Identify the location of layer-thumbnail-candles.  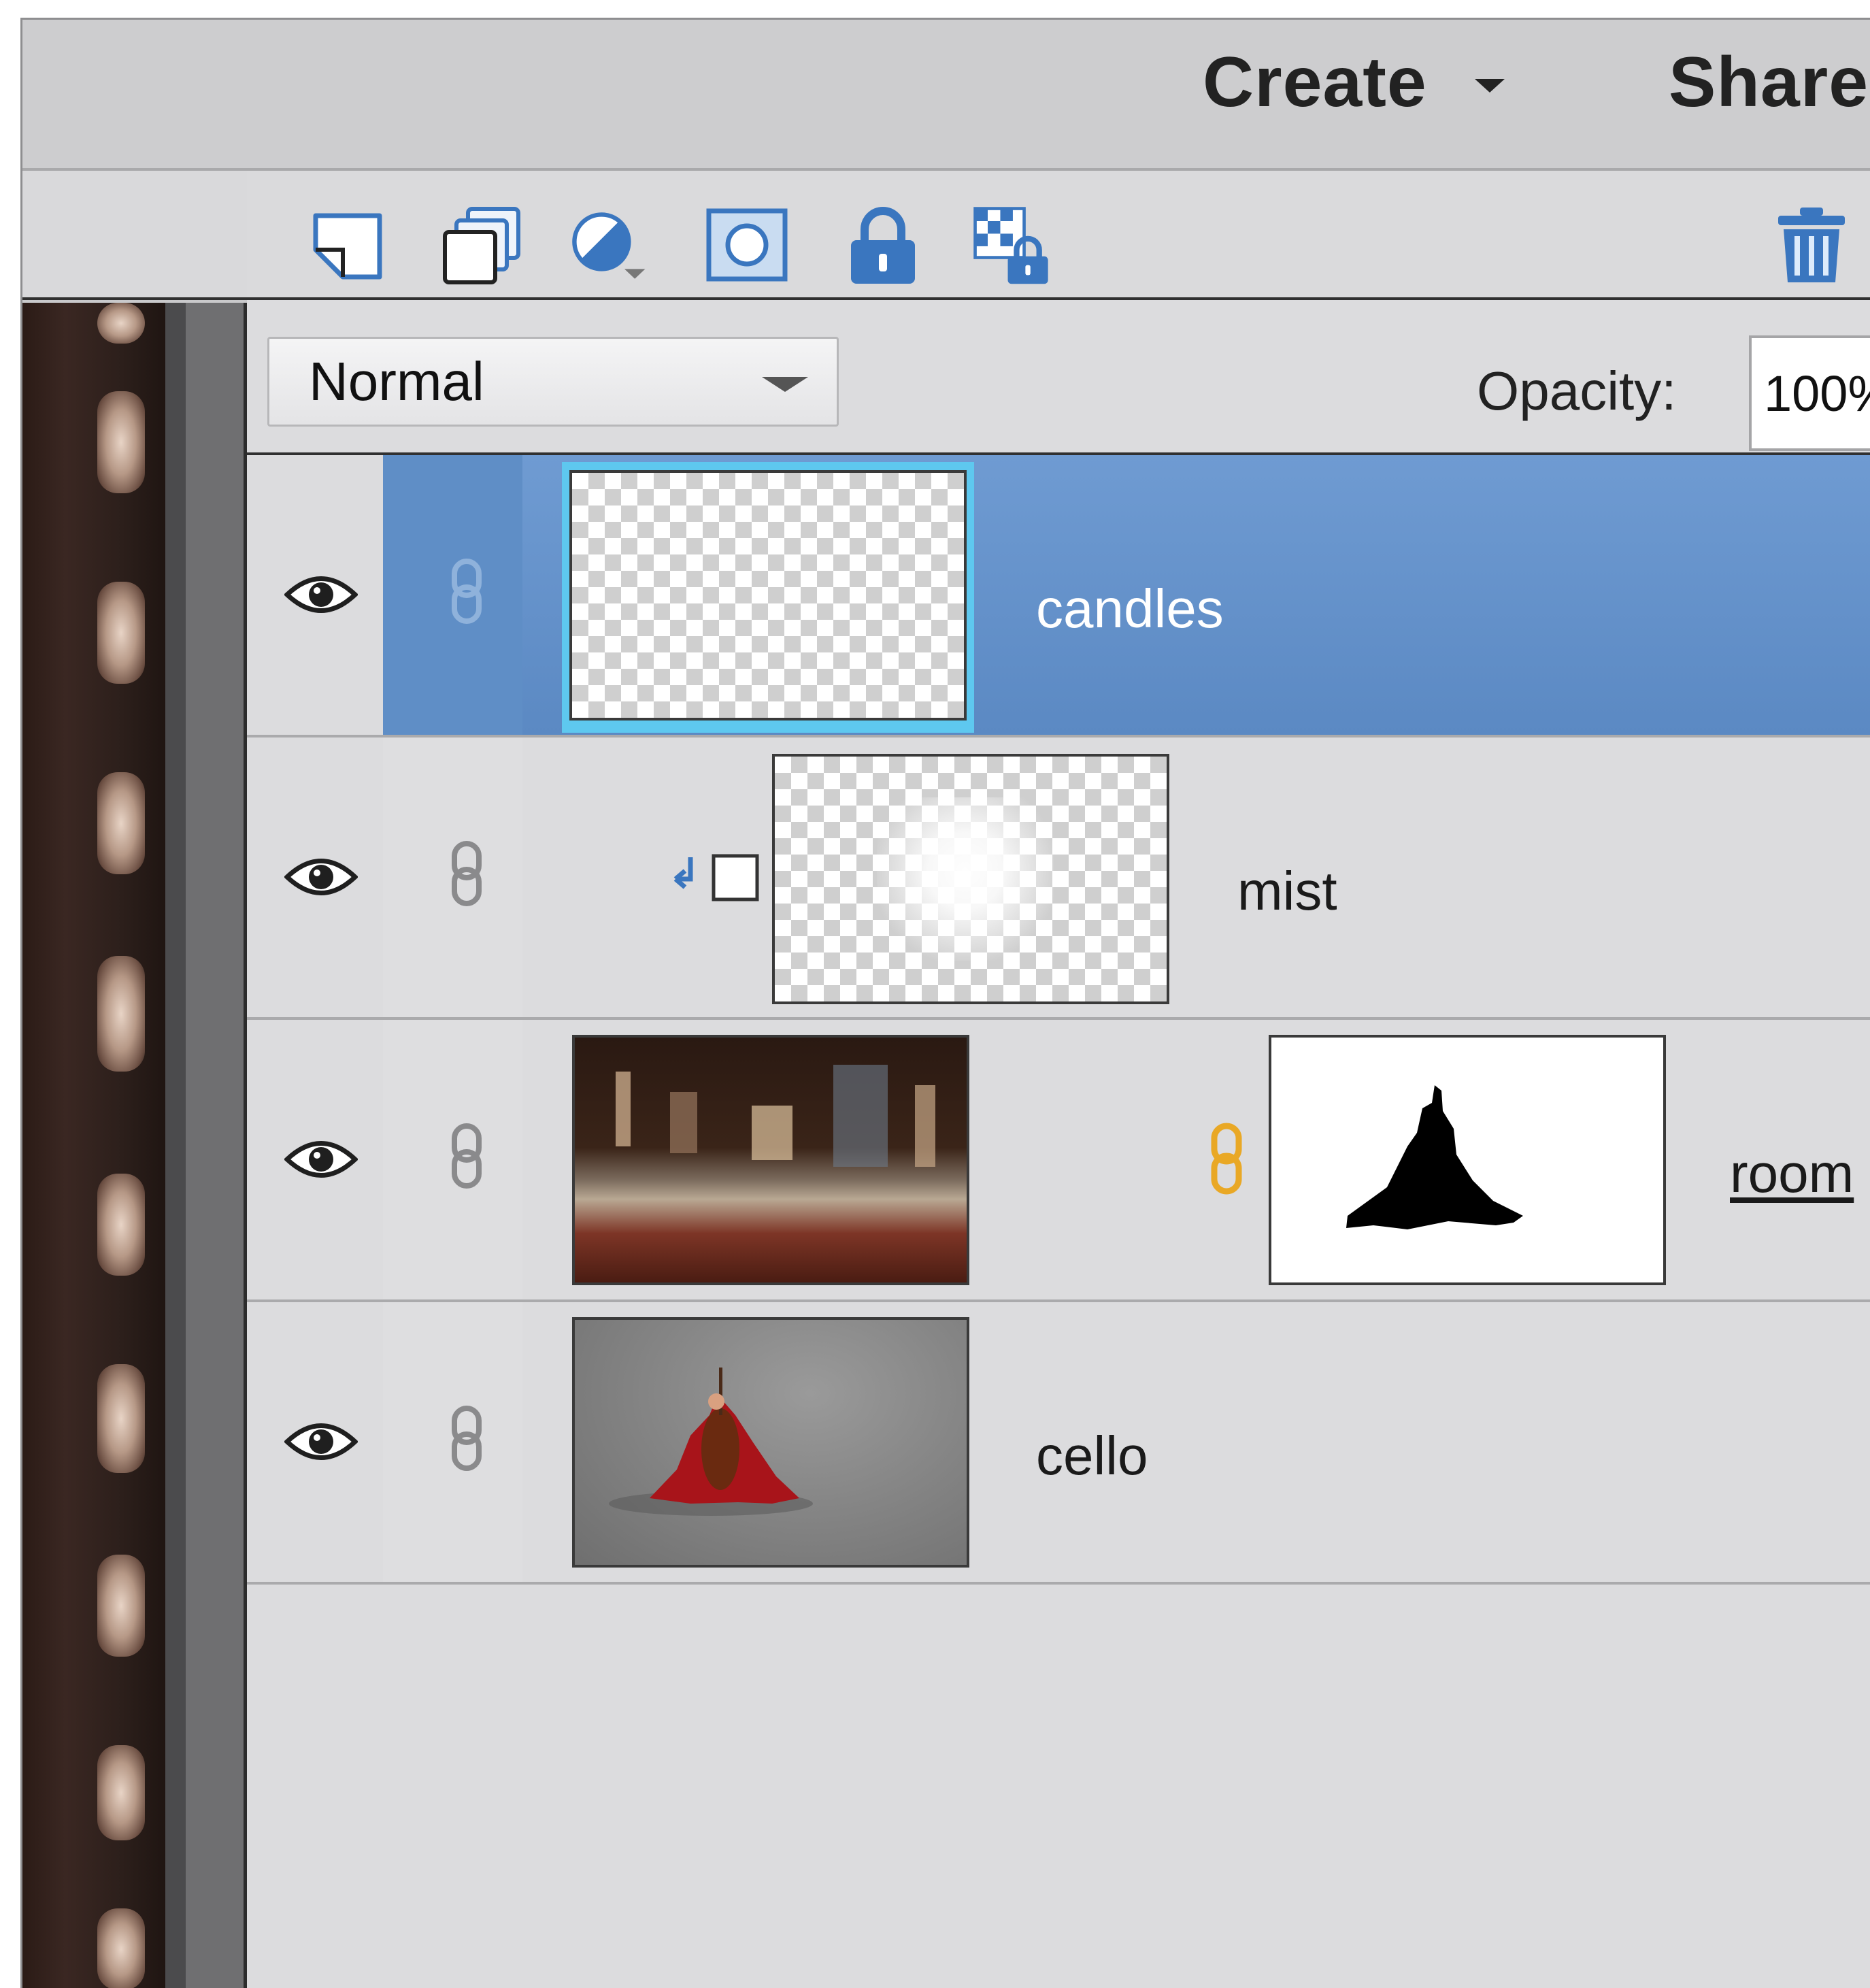
(768, 595).